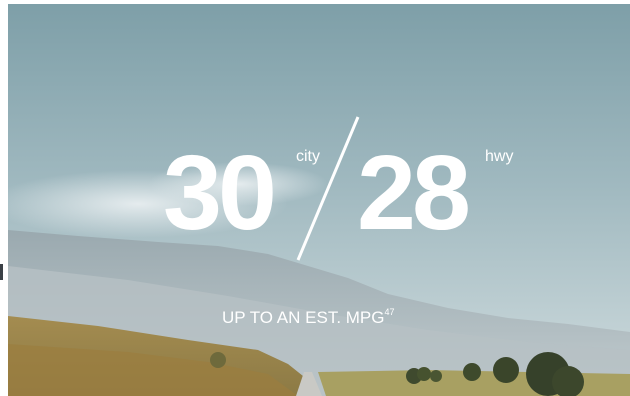 The width and height of the screenshot is (630, 396). Describe the element at coordinates (414, 193) in the screenshot. I see `hwy-mpg-value: 28` at that location.